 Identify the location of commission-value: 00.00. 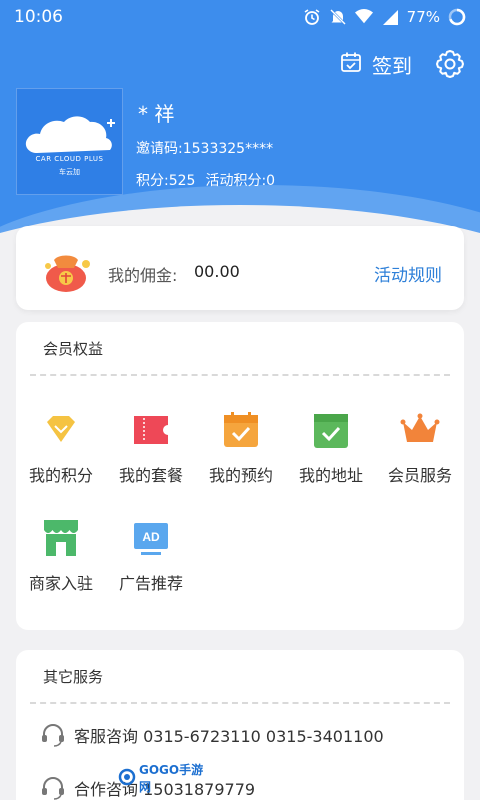
(217, 271).